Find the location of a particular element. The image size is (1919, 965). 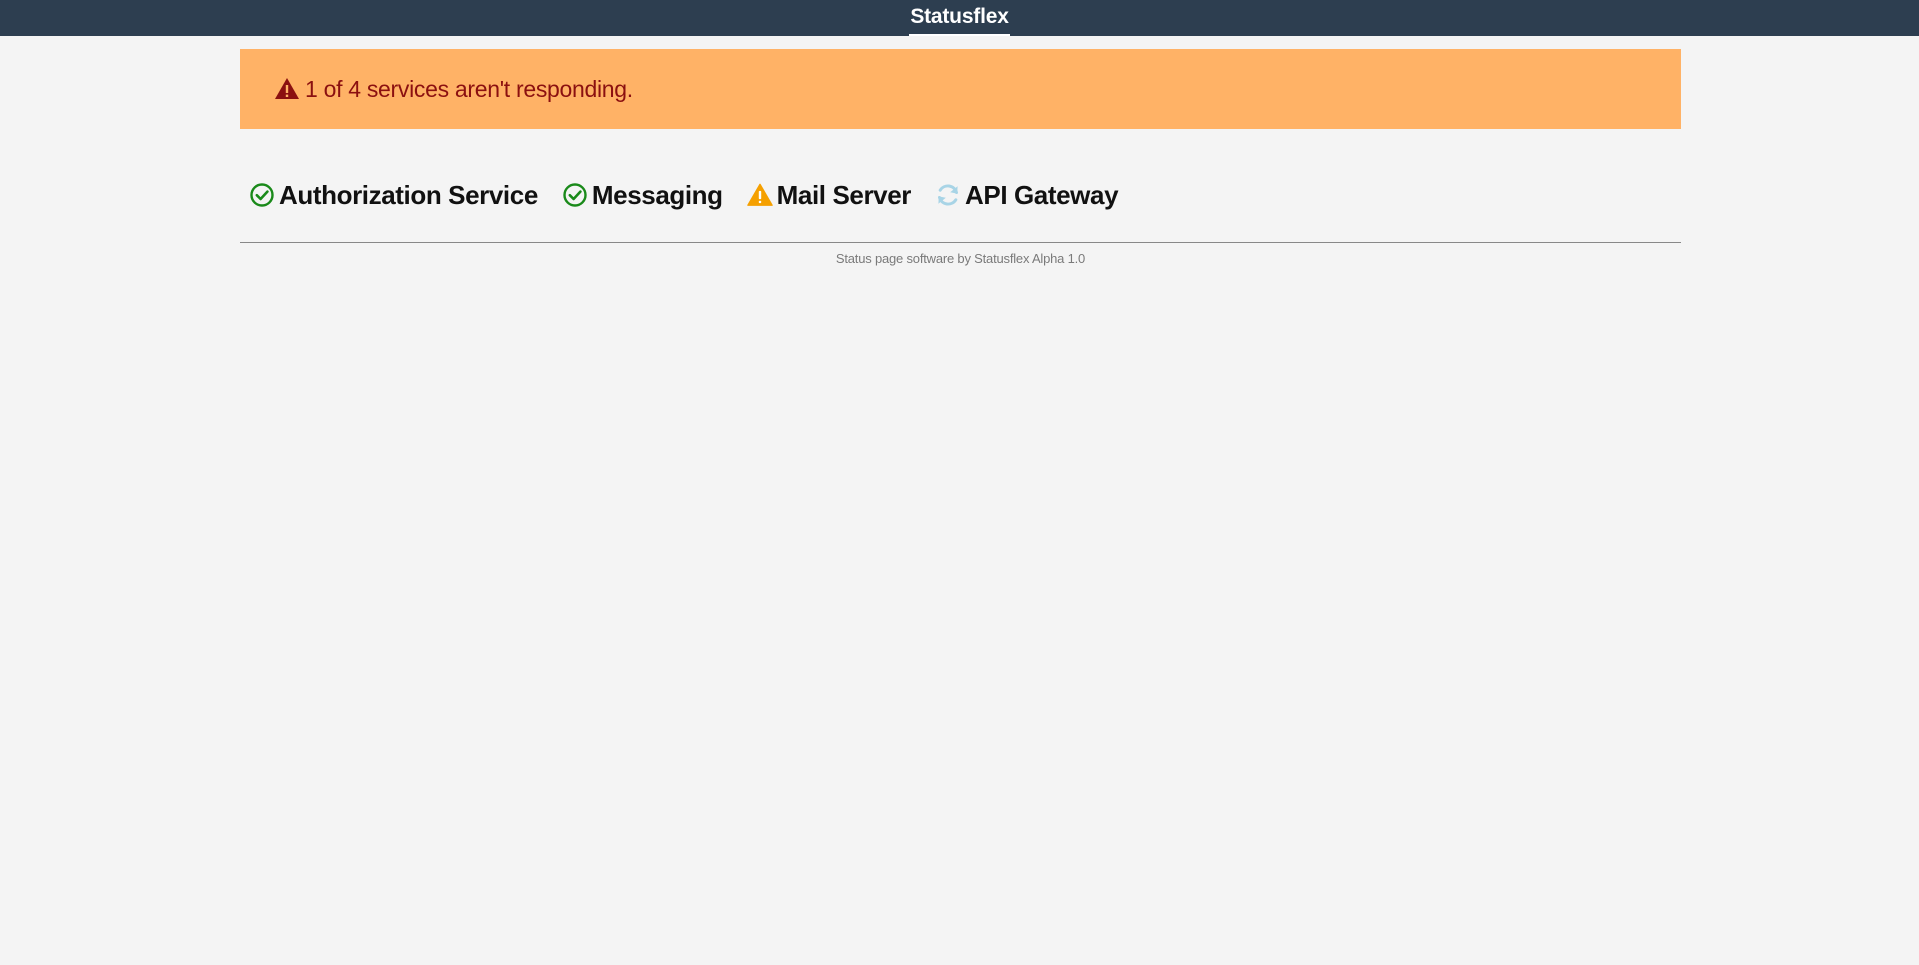

refresh-icon is located at coordinates (948, 195).